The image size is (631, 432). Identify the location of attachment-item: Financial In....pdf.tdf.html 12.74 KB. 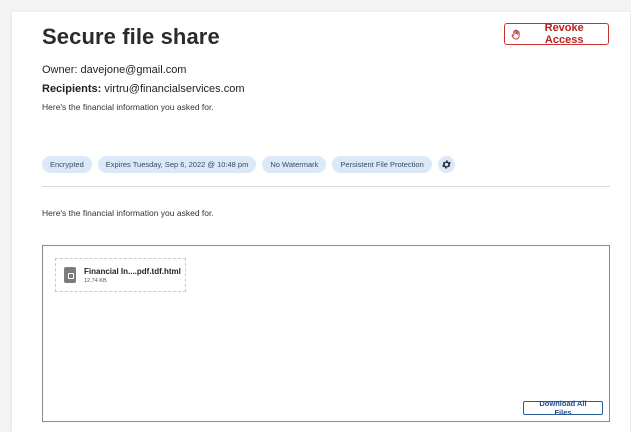
(120, 275).